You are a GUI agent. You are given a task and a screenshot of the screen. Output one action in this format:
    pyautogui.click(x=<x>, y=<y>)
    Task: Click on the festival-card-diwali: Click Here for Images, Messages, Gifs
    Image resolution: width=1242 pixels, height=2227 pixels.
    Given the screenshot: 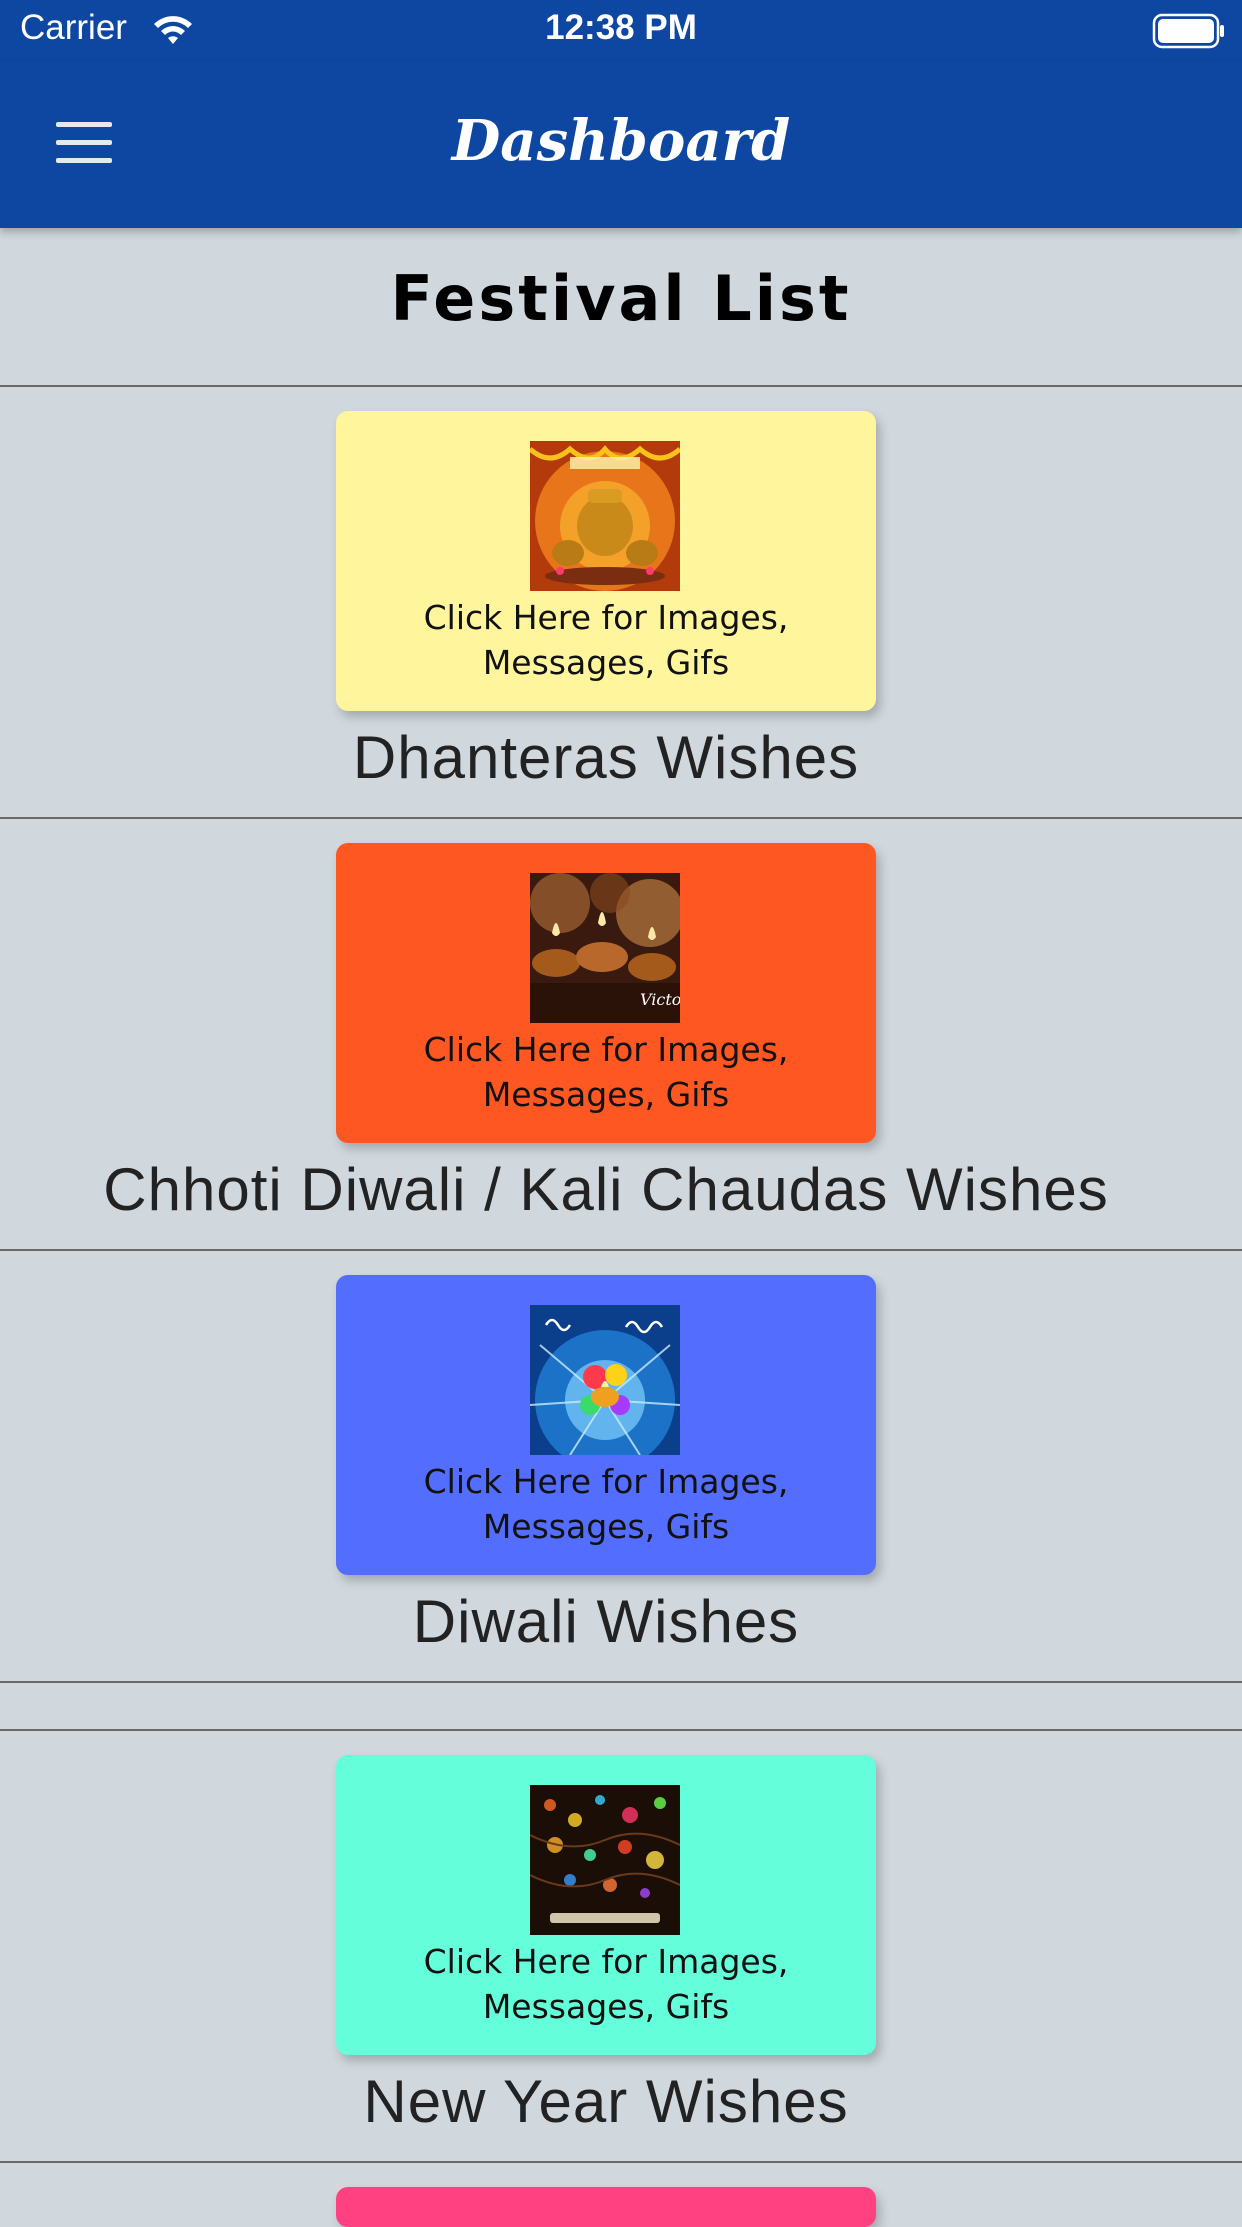 What is the action you would take?
    pyautogui.click(x=606, y=1425)
    